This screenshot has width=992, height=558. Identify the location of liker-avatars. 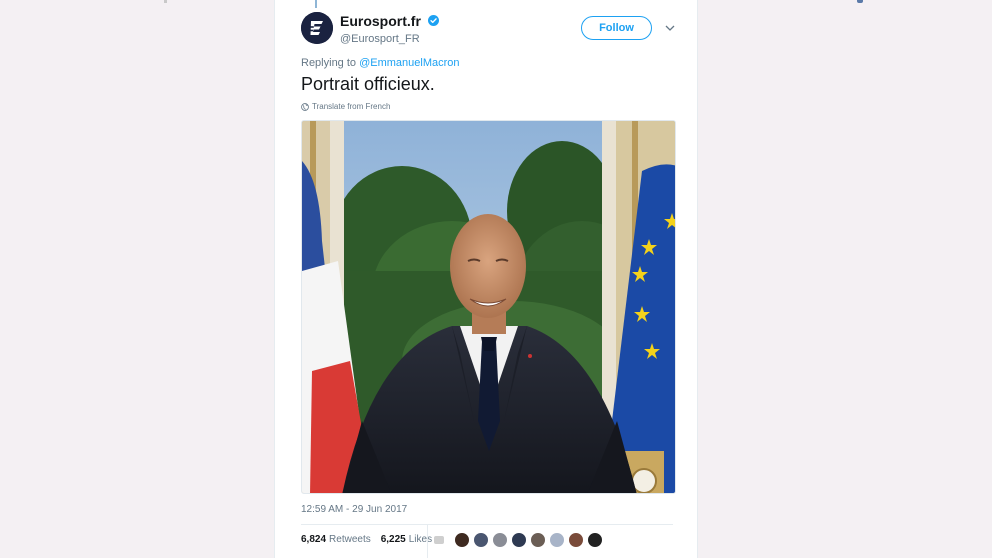
(519, 540).